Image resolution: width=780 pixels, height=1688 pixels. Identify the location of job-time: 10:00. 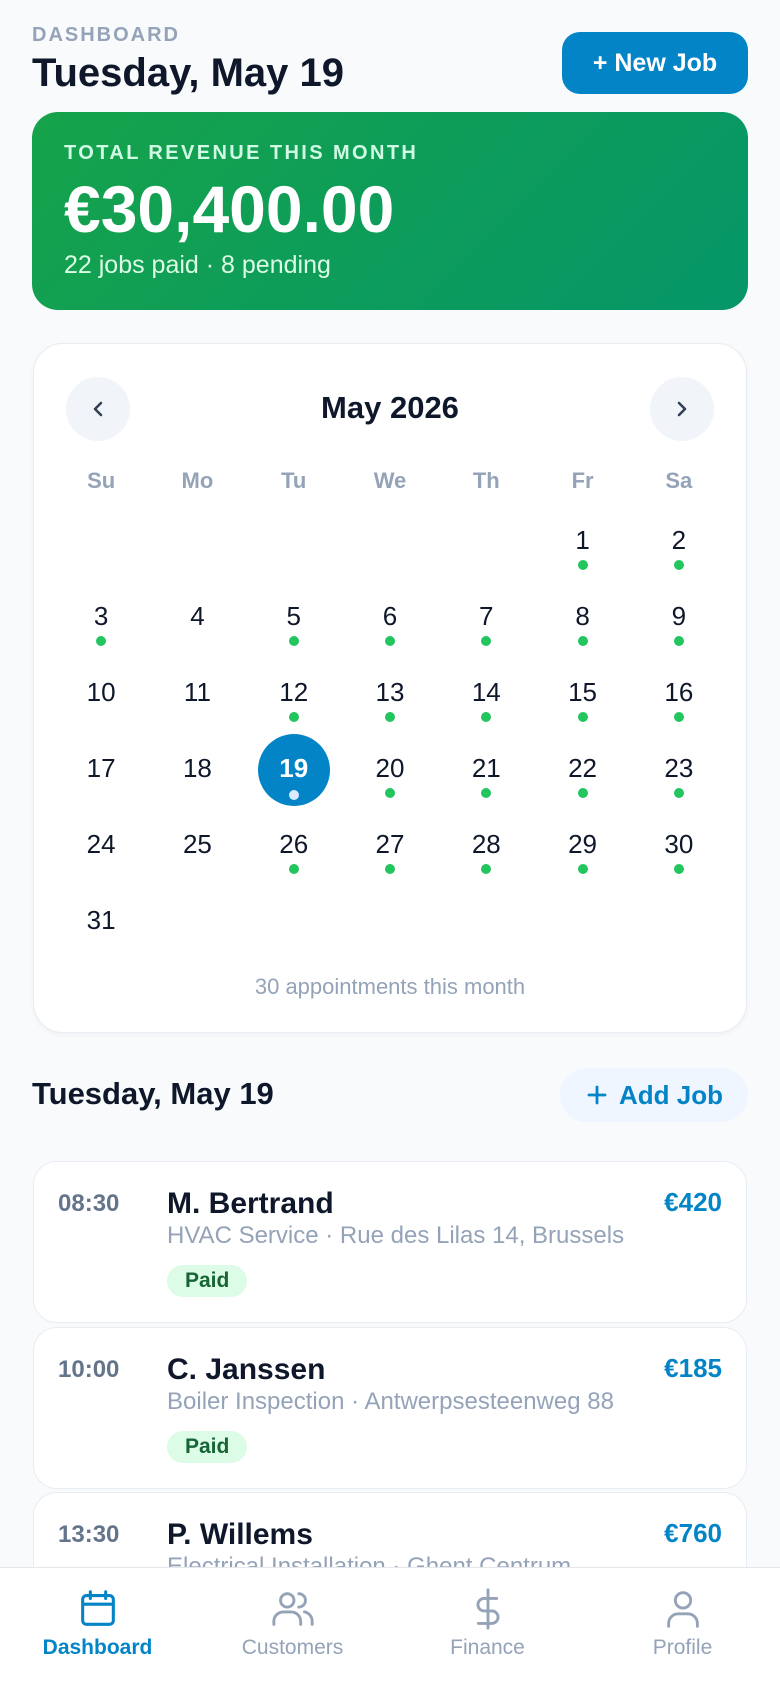
(89, 1369).